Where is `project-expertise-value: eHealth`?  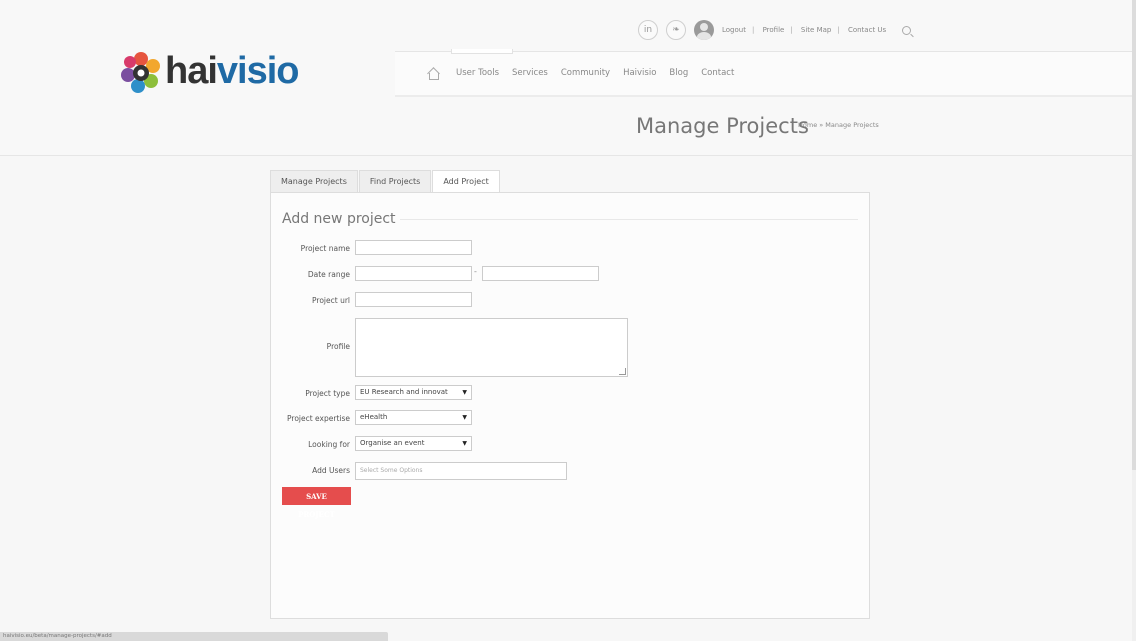 project-expertise-value: eHealth is located at coordinates (374, 417).